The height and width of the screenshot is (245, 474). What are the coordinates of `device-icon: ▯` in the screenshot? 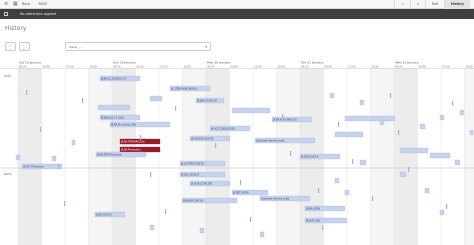 It's located at (417, 4).